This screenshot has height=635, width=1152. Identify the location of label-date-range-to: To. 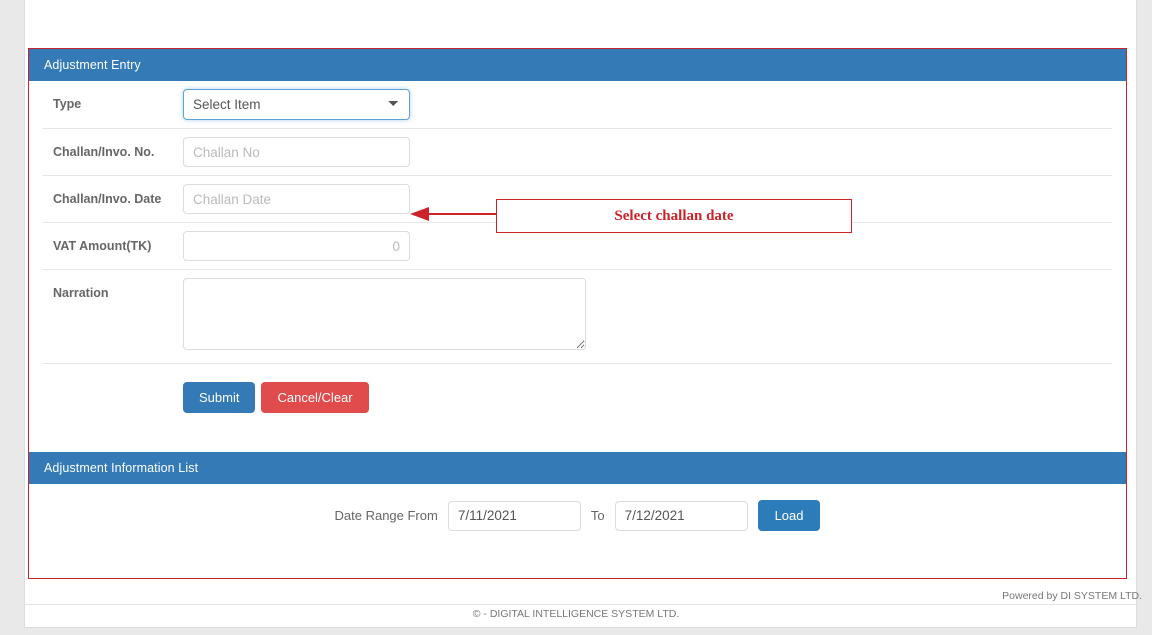
(597, 515).